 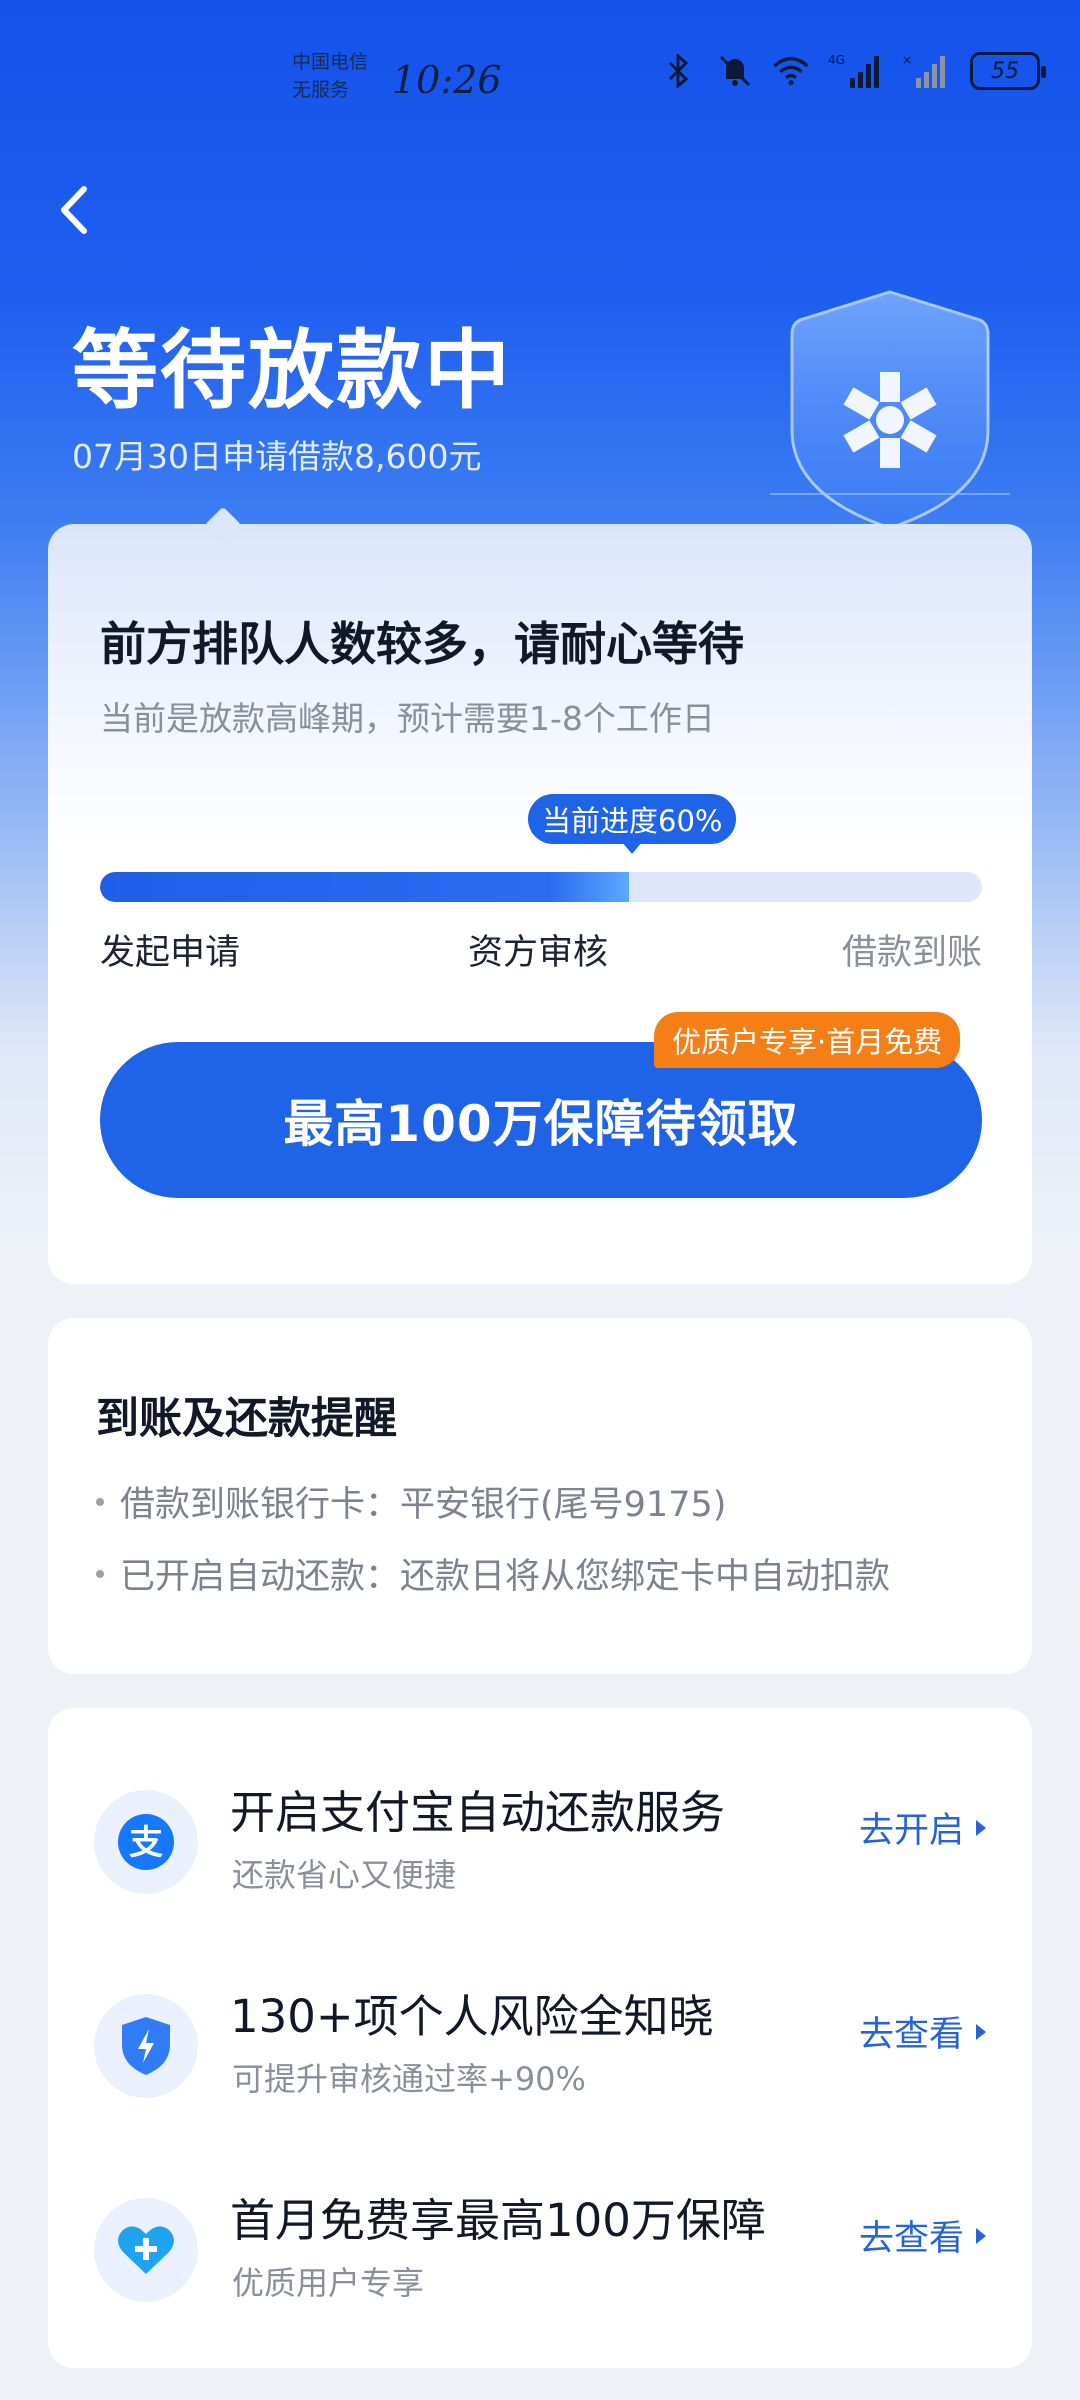 I want to click on wifi-icon, so click(x=791, y=71).